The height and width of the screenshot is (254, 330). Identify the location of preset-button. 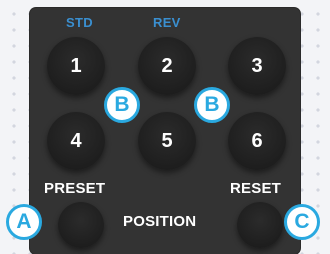
(81, 225).